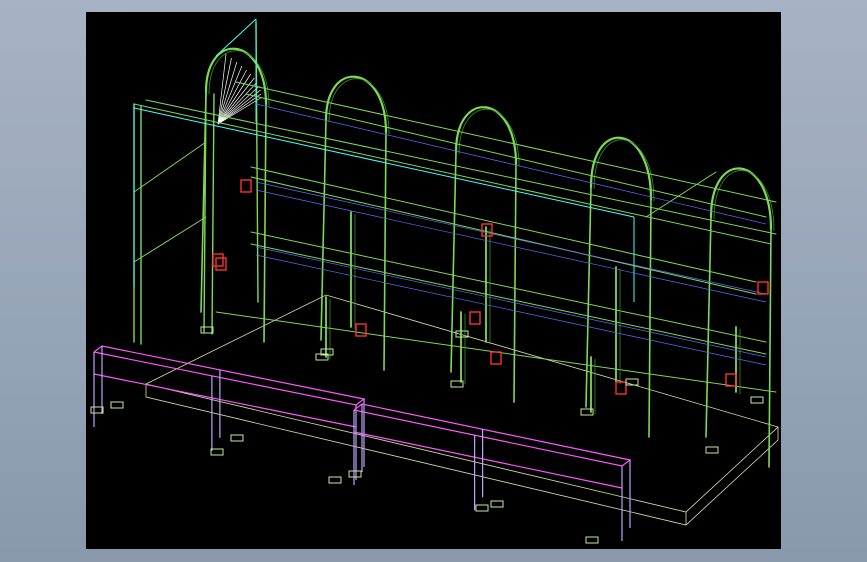 Image resolution: width=867 pixels, height=562 pixels. I want to click on door-fan-lines, so click(239, 89).